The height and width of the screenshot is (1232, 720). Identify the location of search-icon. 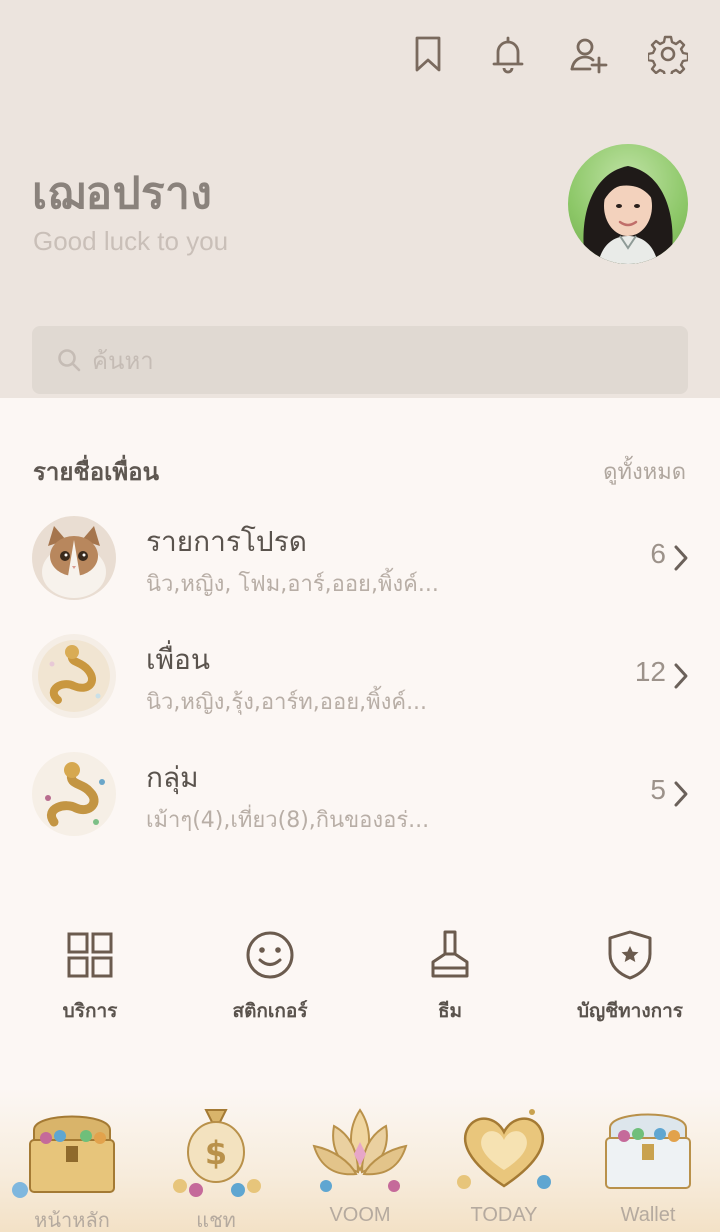
(69, 360).